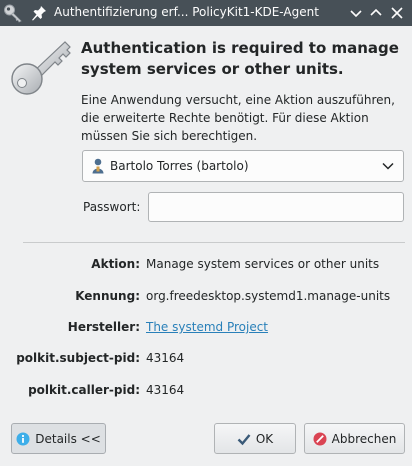  Describe the element at coordinates (98, 166) in the screenshot. I see `user-icon` at that location.